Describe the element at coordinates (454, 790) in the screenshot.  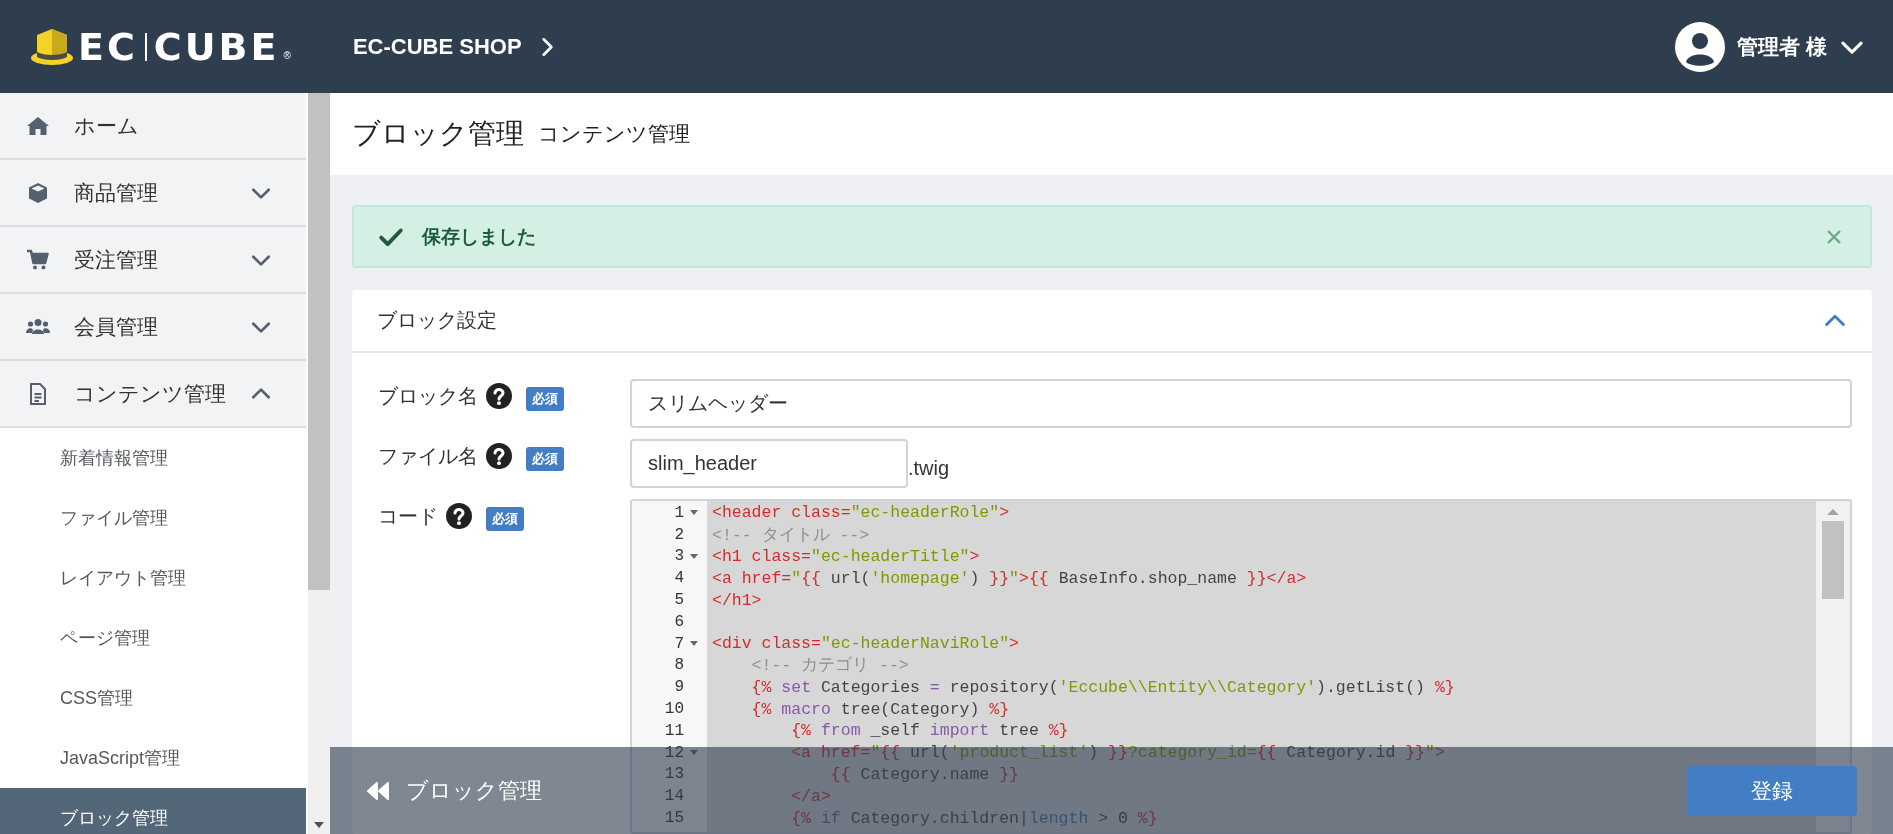
I see `back-link: ブロック管理` at that location.